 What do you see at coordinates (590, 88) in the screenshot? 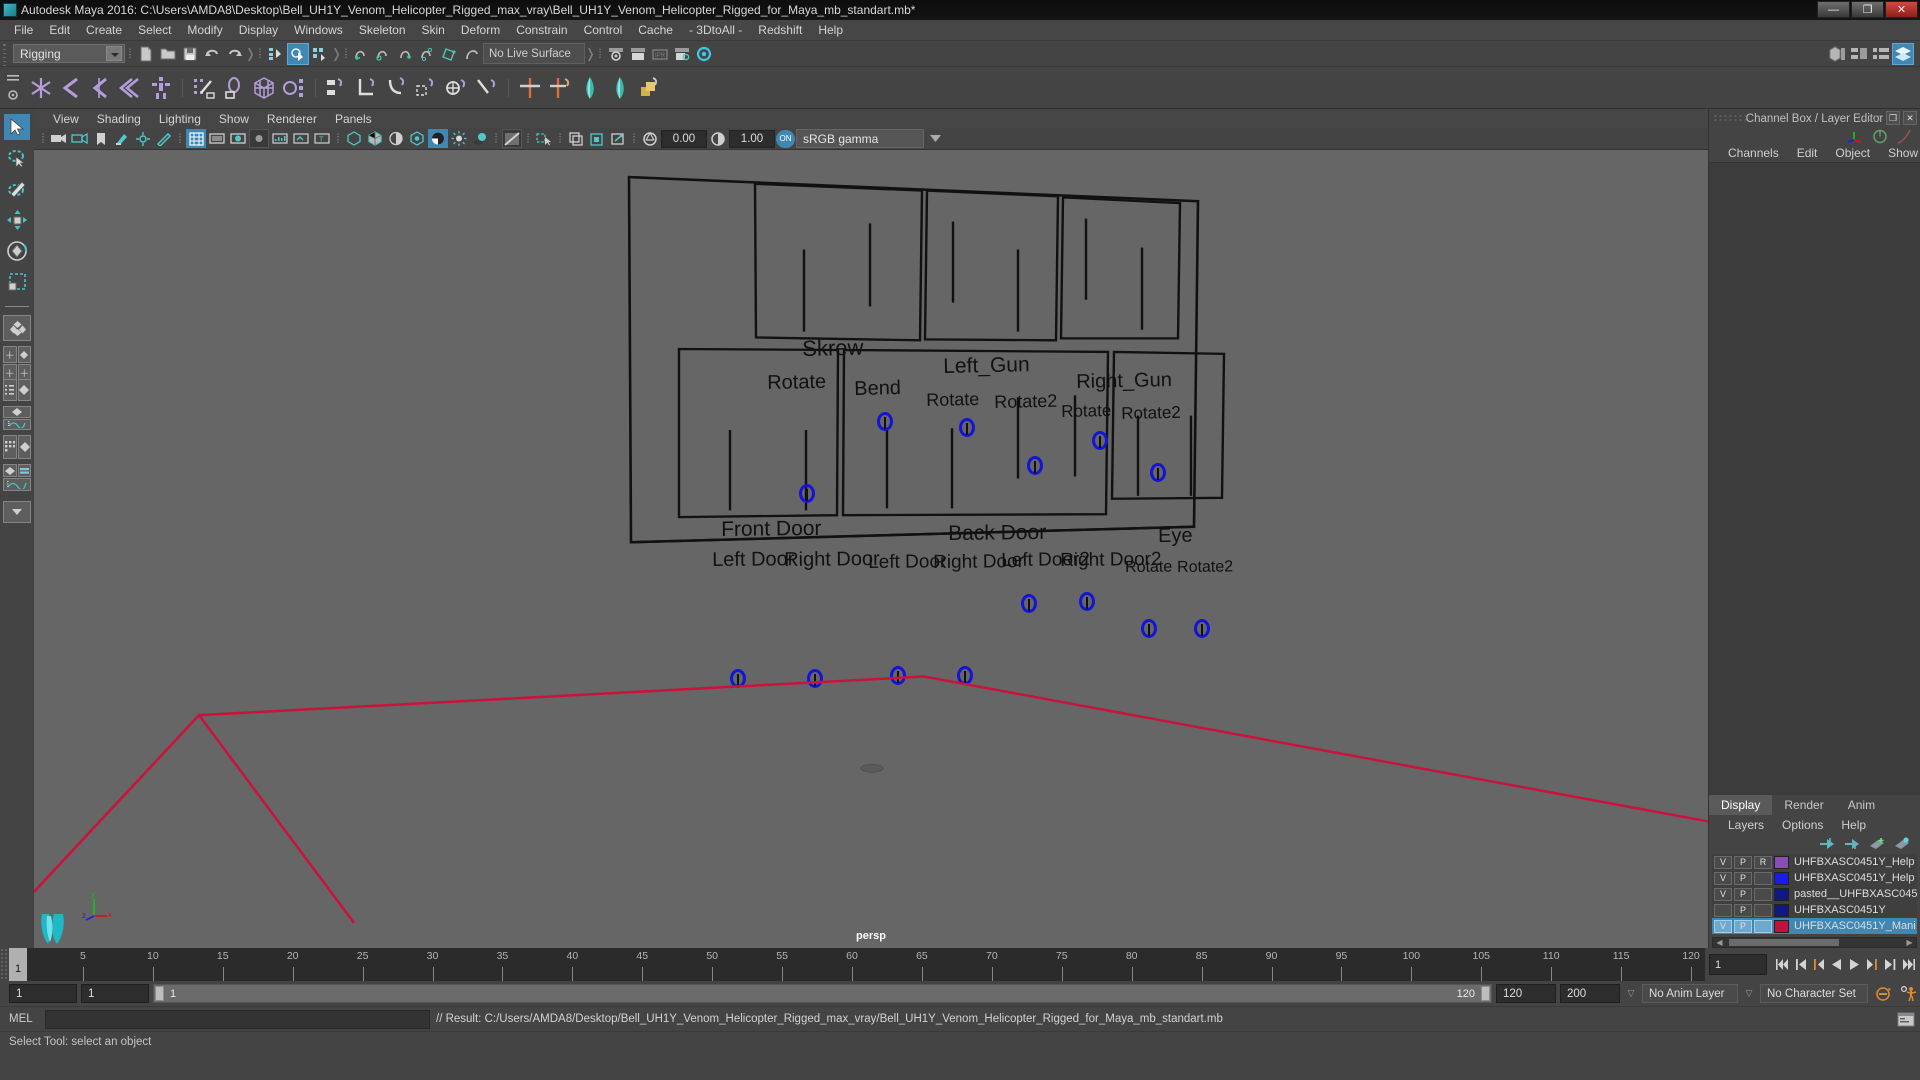
I see `create-deformer-icon` at bounding box center [590, 88].